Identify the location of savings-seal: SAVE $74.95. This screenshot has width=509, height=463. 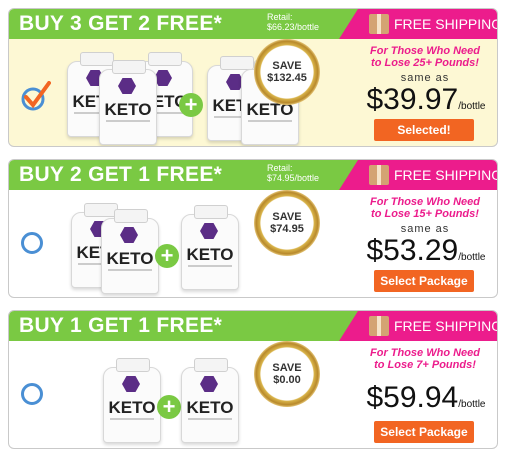
(287, 223).